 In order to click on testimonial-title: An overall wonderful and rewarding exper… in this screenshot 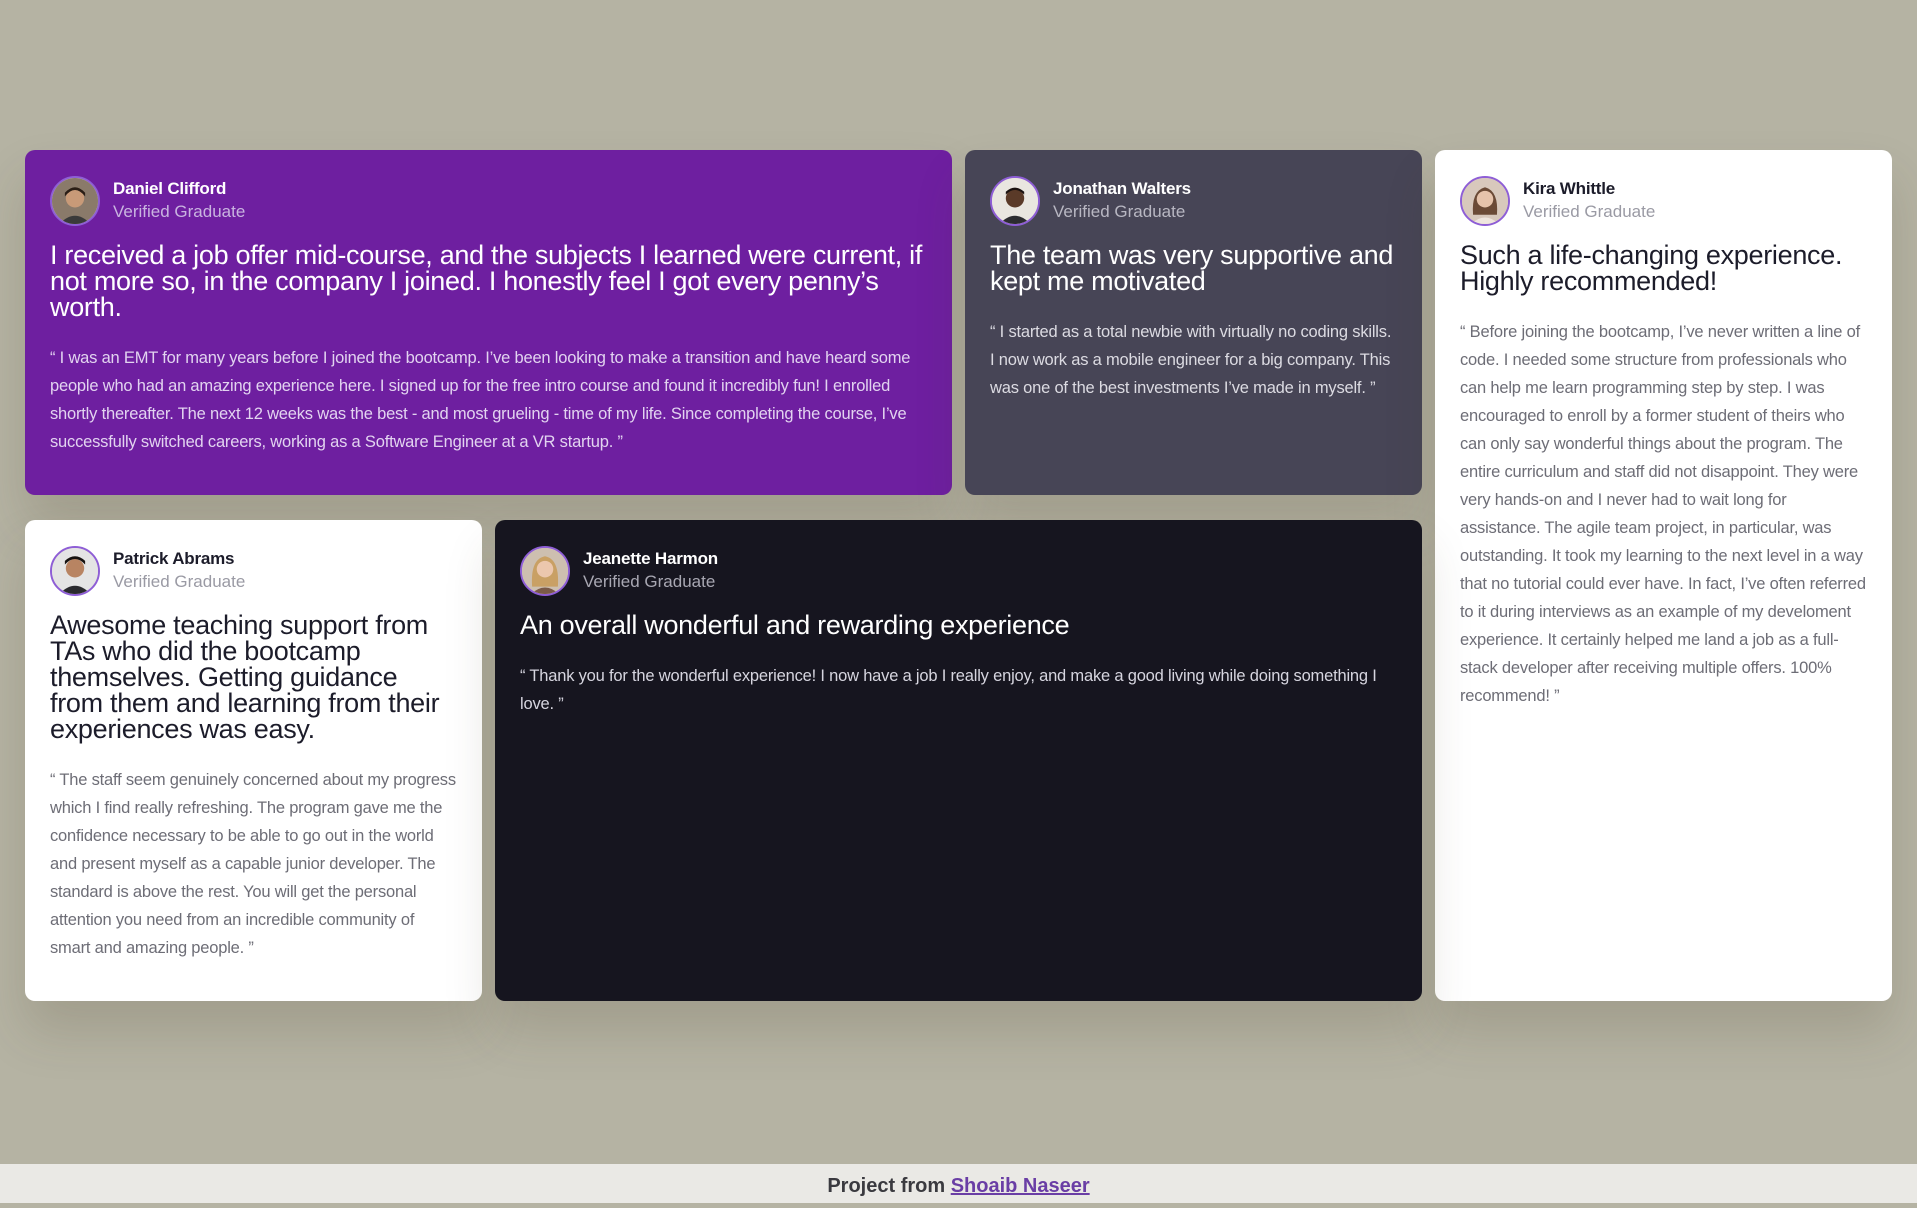, I will do `click(795, 625)`.